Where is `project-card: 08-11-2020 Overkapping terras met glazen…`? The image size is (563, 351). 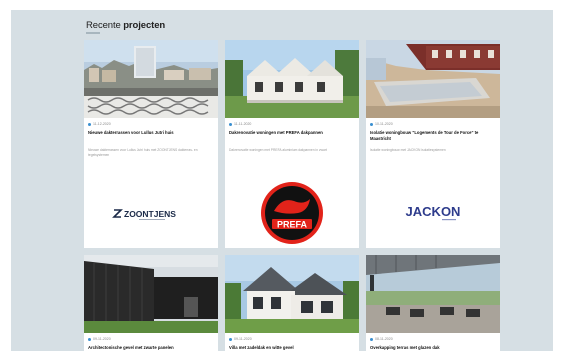 project-card: 08-11-2020 Overkapping terras met glazen… is located at coordinates (433, 303).